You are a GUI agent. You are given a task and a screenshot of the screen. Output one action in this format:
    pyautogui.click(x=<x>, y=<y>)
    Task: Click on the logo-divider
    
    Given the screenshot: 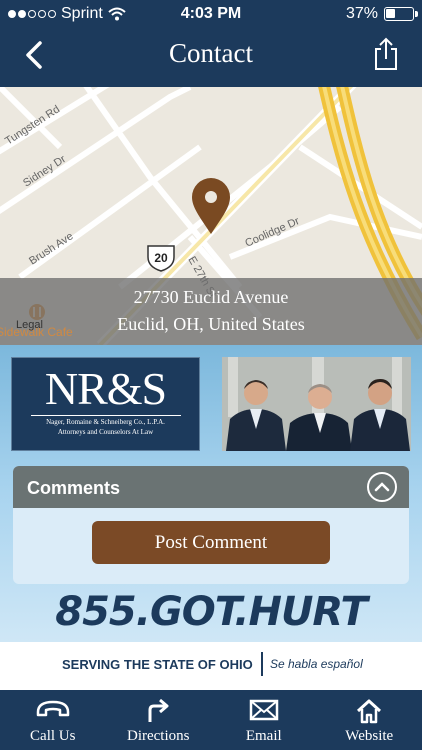 What is the action you would take?
    pyautogui.click(x=105, y=415)
    